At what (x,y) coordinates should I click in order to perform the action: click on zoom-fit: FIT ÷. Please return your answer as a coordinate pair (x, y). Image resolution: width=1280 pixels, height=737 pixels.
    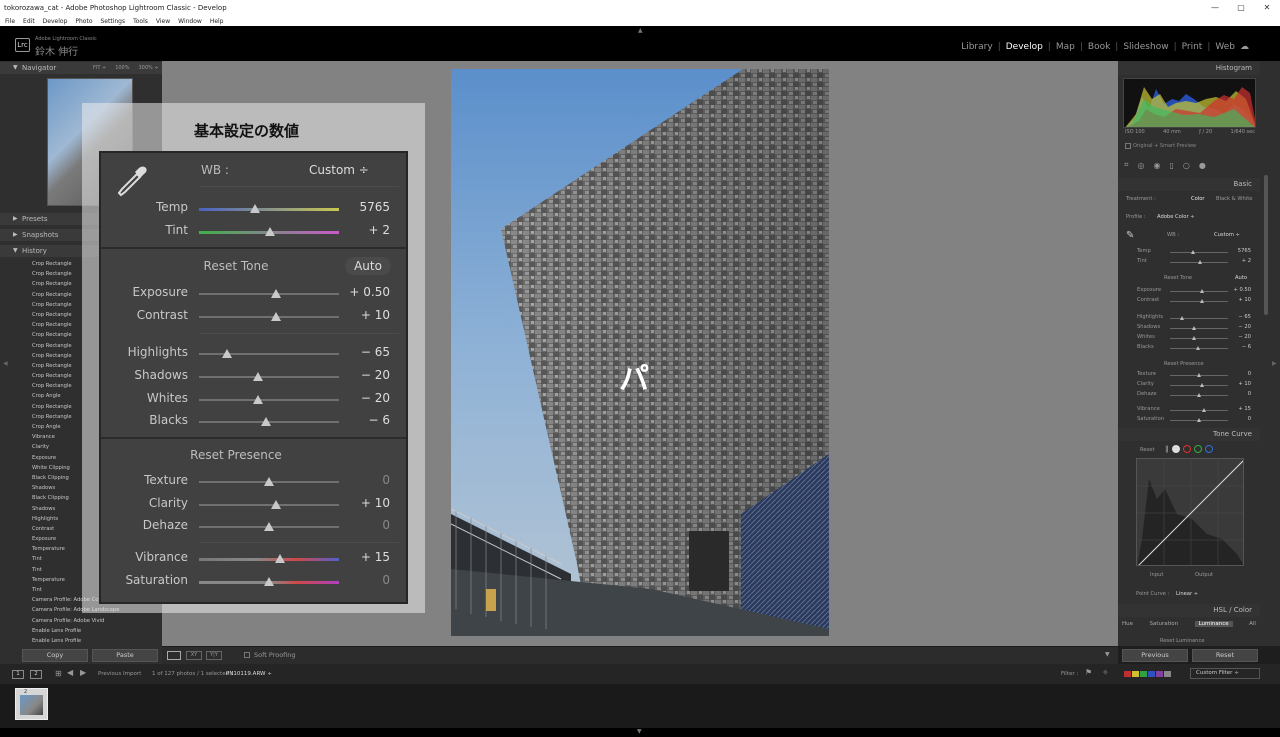
    Looking at the image, I should click on (99, 68).